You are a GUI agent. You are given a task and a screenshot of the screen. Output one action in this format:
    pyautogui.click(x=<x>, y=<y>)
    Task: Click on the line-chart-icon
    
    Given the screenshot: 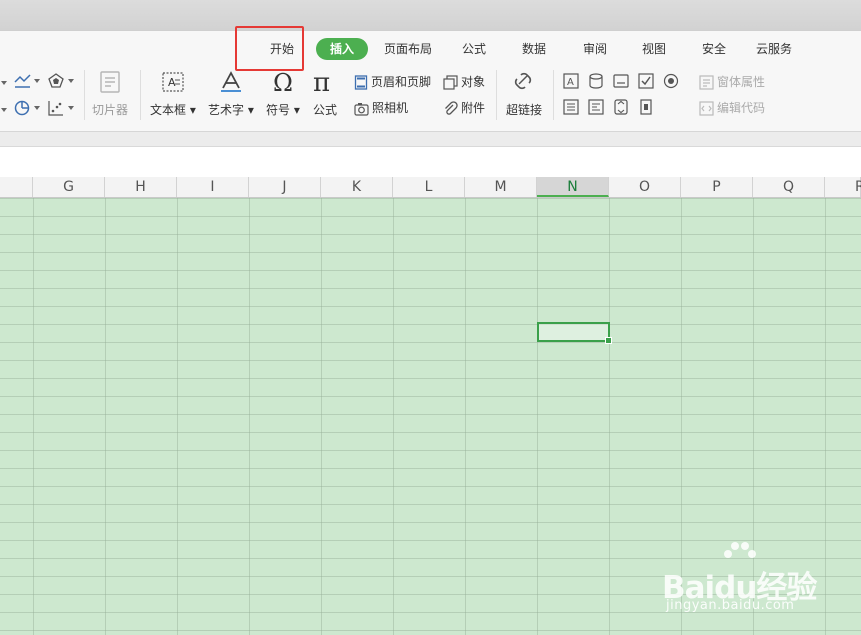 What is the action you would take?
    pyautogui.click(x=28, y=82)
    